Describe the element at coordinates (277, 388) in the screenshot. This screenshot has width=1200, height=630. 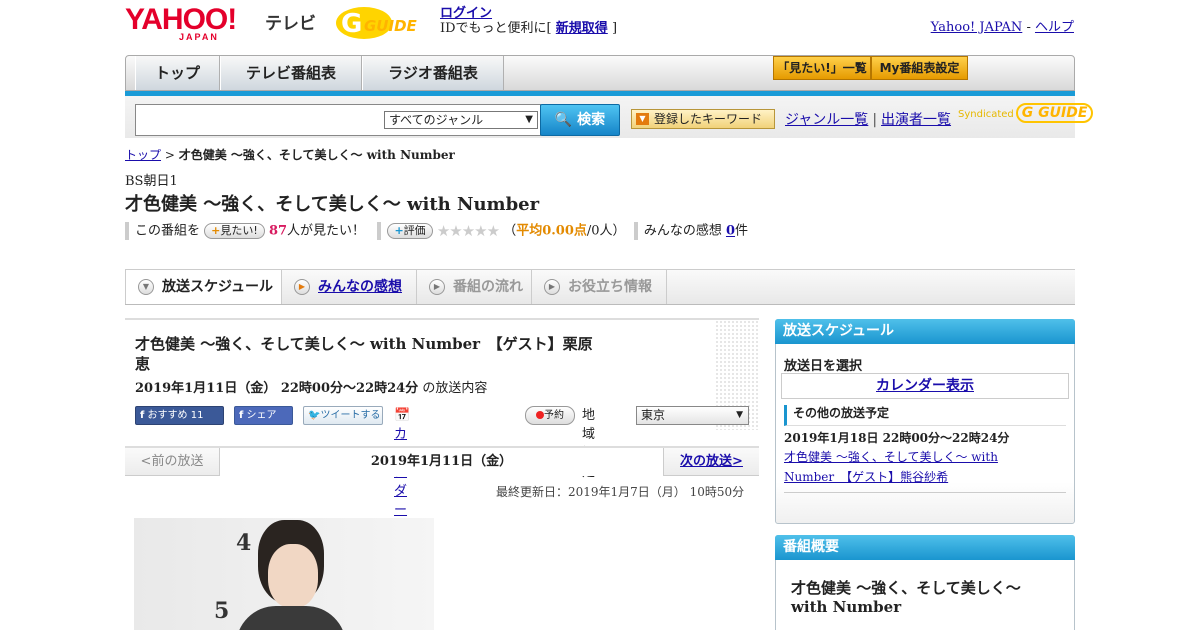
I see `episode-date-time: 2019年1月11日（金） 22時00分～22時24分` at that location.